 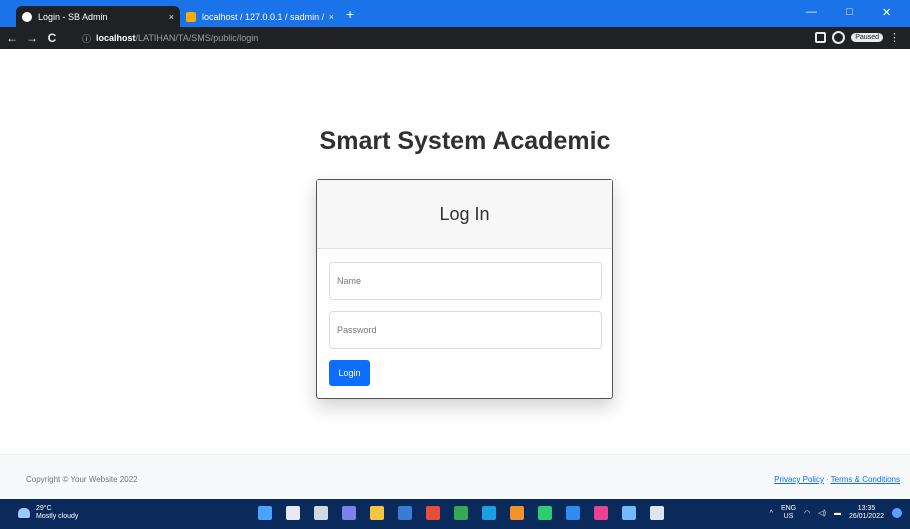 I want to click on maximize-button: □, so click(x=849, y=12).